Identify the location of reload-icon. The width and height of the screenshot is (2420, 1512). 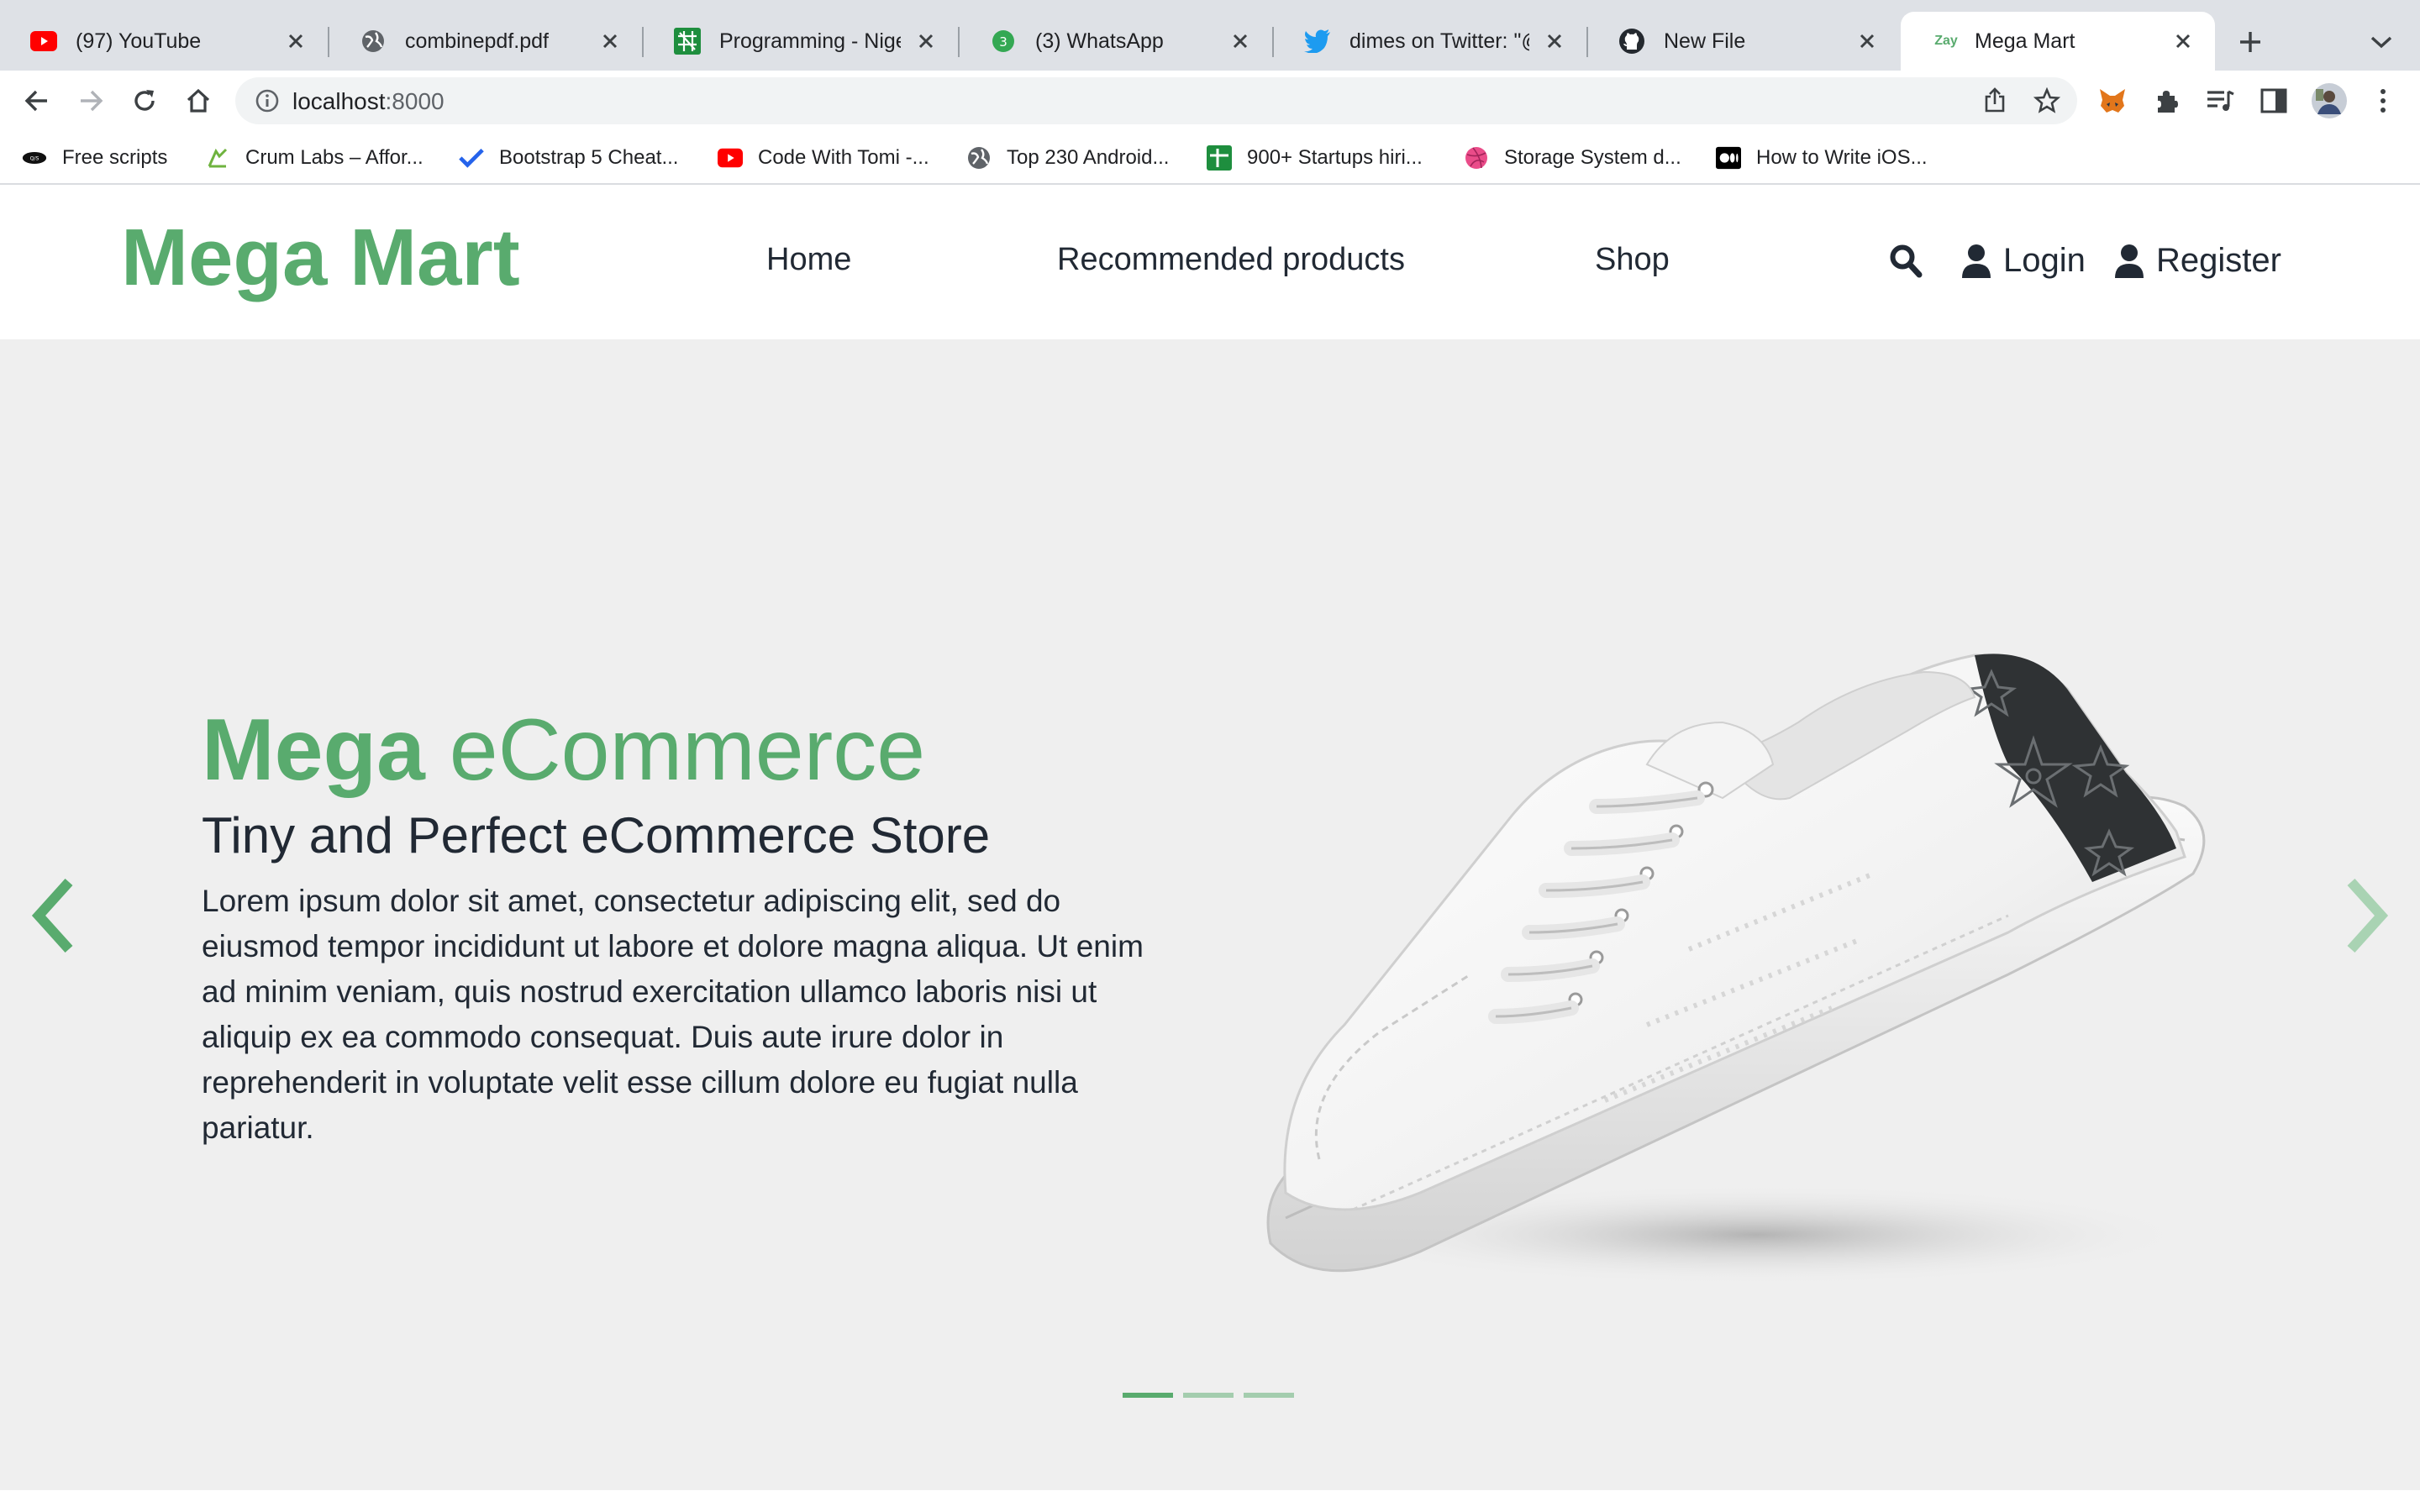
(144, 100).